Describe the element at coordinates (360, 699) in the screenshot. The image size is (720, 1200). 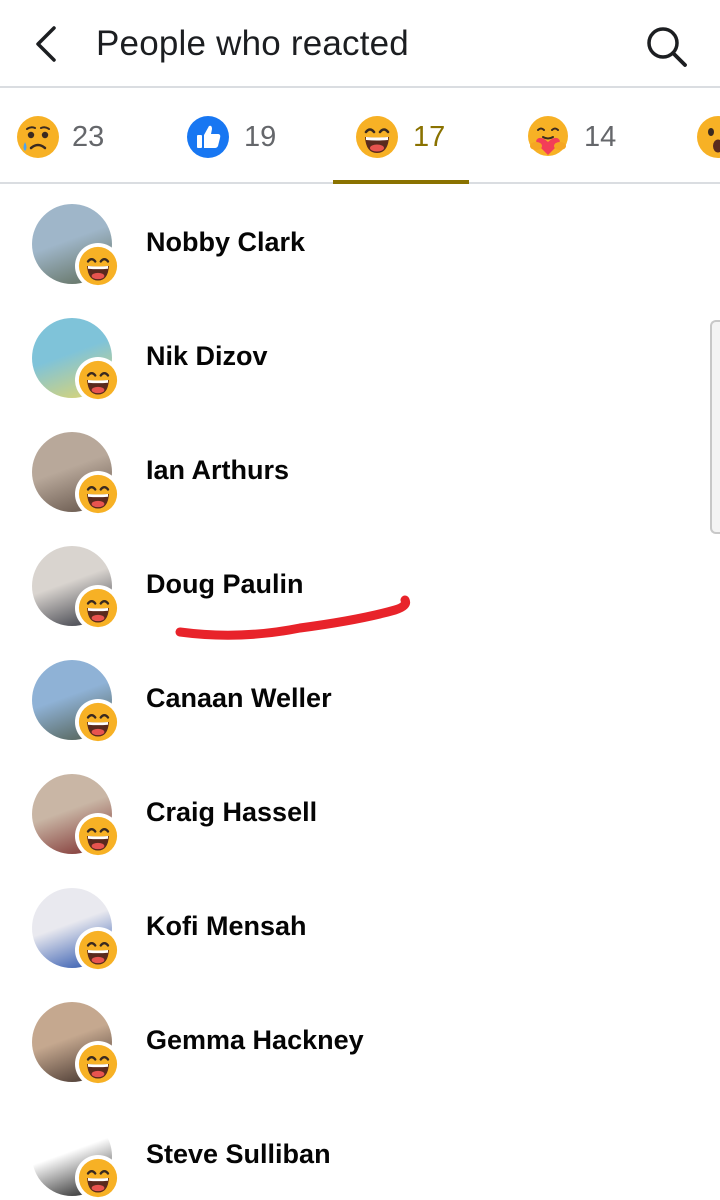
I see `list-item: Canaan Weller` at that location.